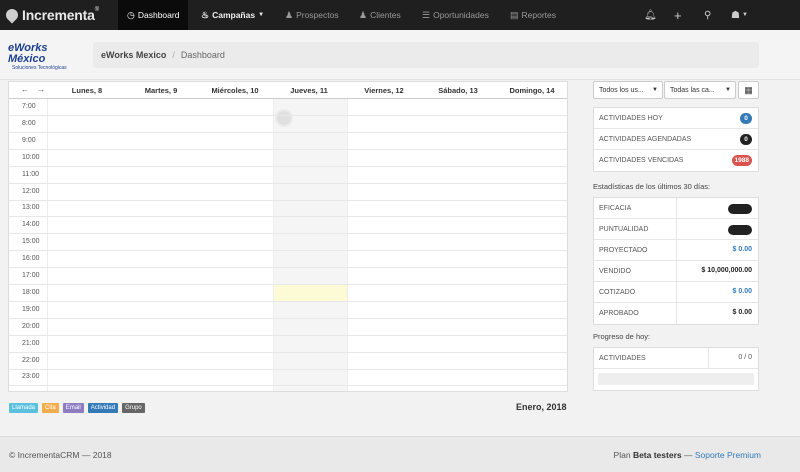 The image size is (800, 472). I want to click on nav-campanas-label: Campañas, so click(234, 15).